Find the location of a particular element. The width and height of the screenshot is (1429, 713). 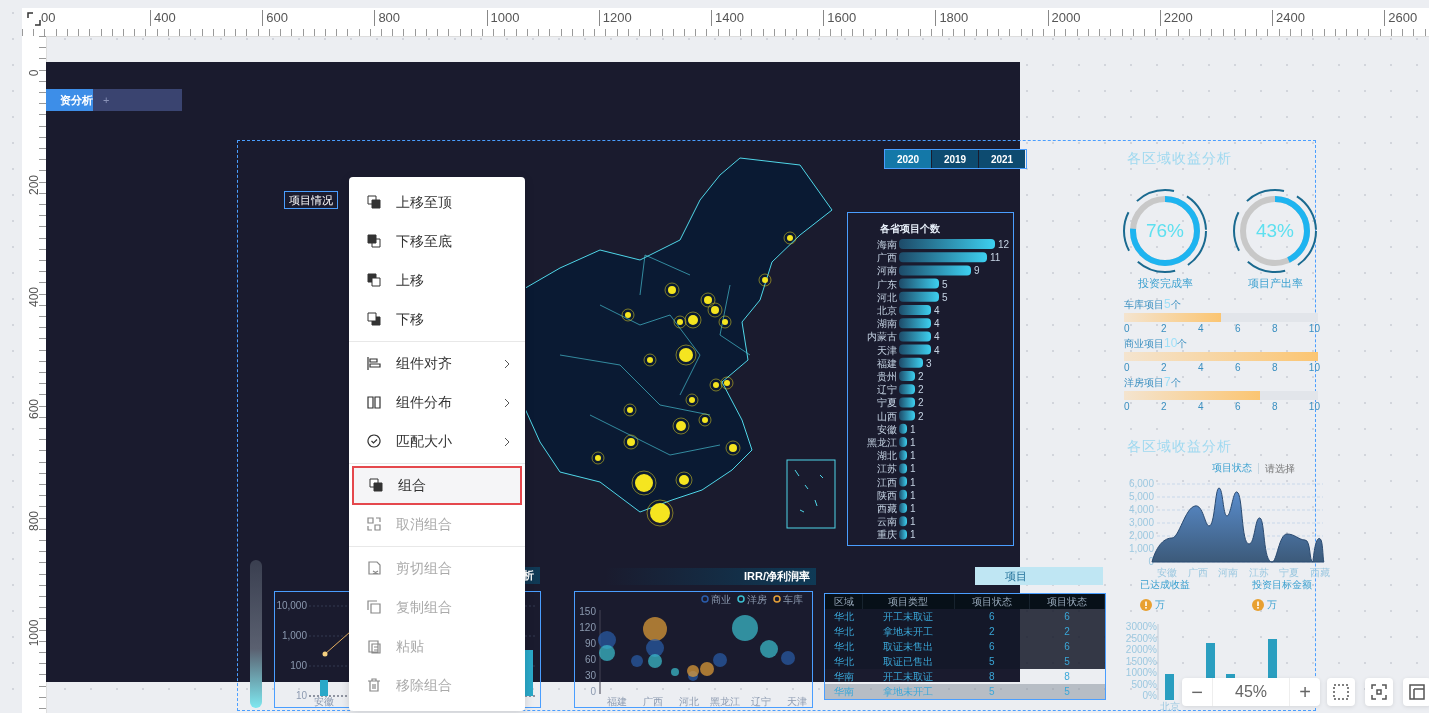

year-tab: 2019 is located at coordinates (955, 159).